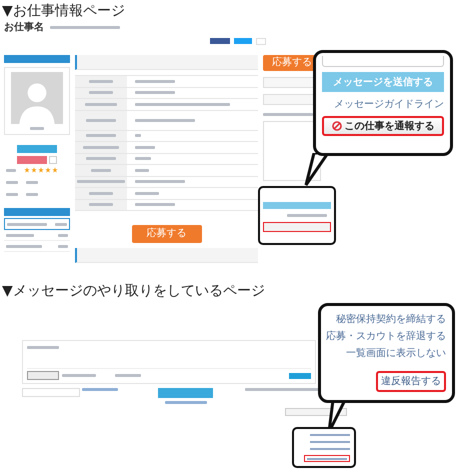  I want to click on favorite-count, so click(53, 160).